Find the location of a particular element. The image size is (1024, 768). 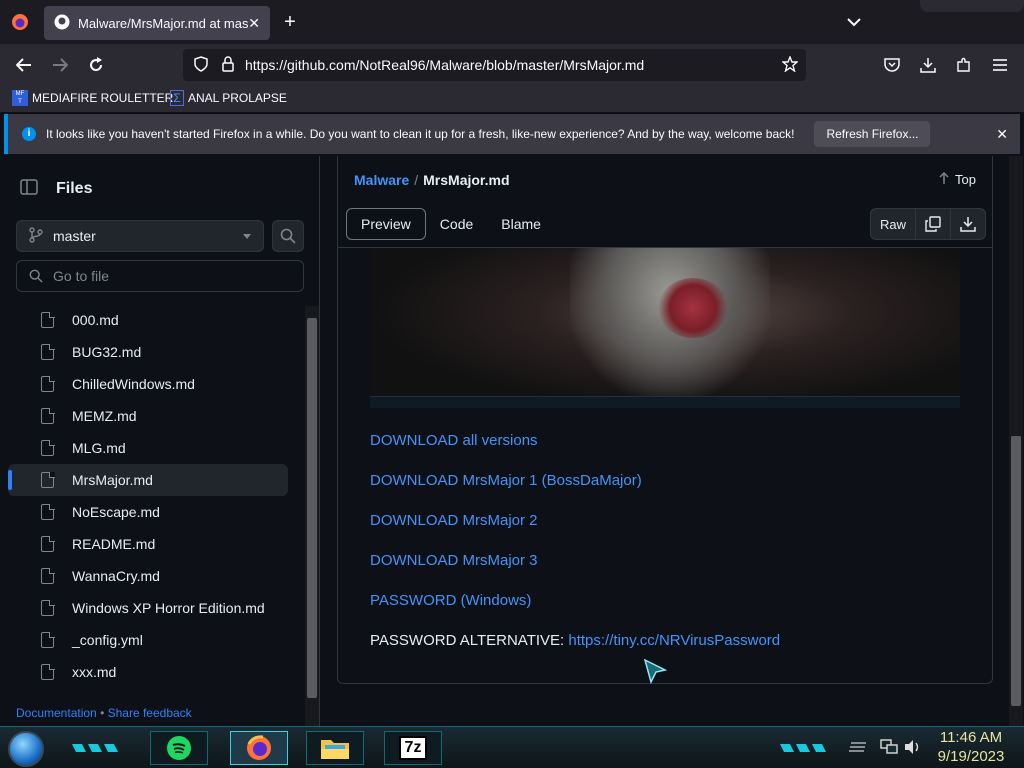

7zip-icon: 7z is located at coordinates (413, 748).